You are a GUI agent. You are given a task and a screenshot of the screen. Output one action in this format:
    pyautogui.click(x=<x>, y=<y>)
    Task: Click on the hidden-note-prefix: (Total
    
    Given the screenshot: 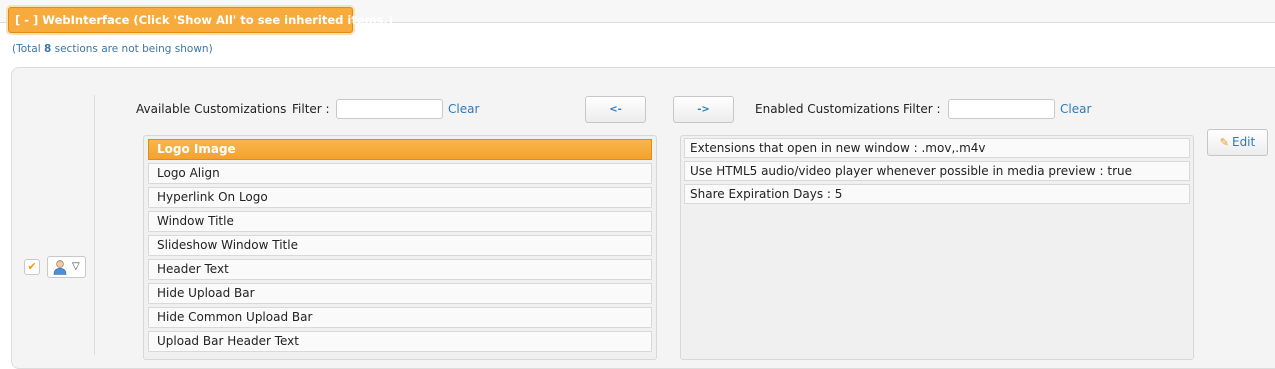 What is the action you would take?
    pyautogui.click(x=28, y=49)
    